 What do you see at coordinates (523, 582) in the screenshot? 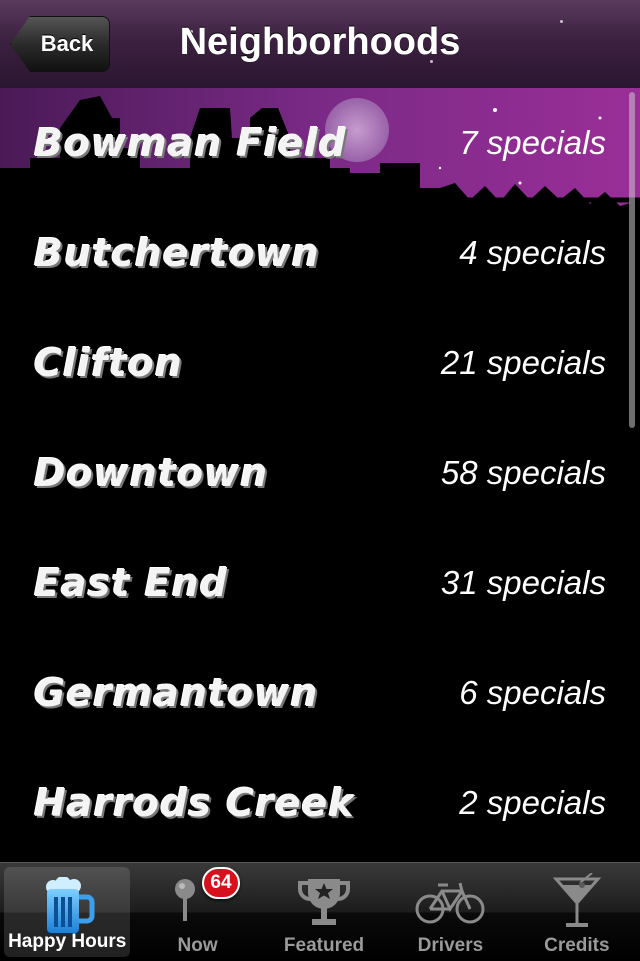
I see `specials-count: 31 specials` at bounding box center [523, 582].